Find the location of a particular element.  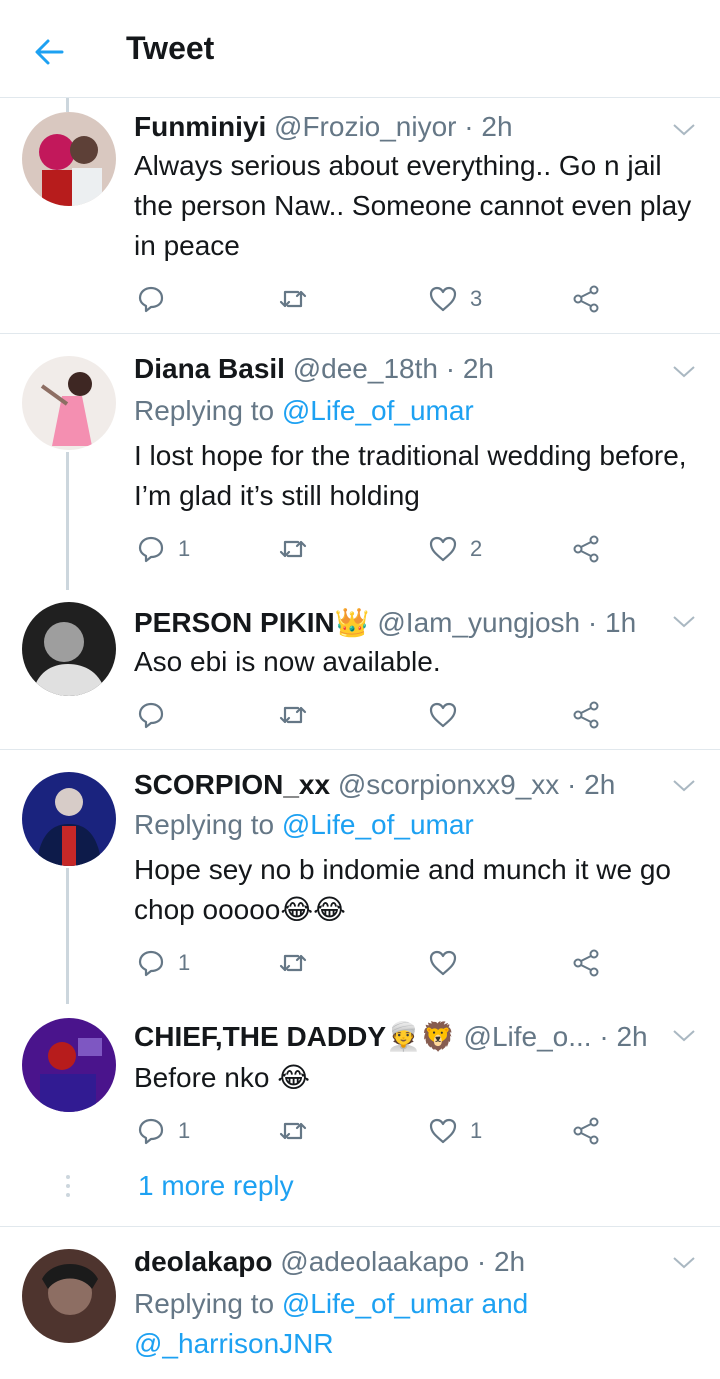

replying-to: Replying to @Life_of_umar is located at coordinates (304, 825).